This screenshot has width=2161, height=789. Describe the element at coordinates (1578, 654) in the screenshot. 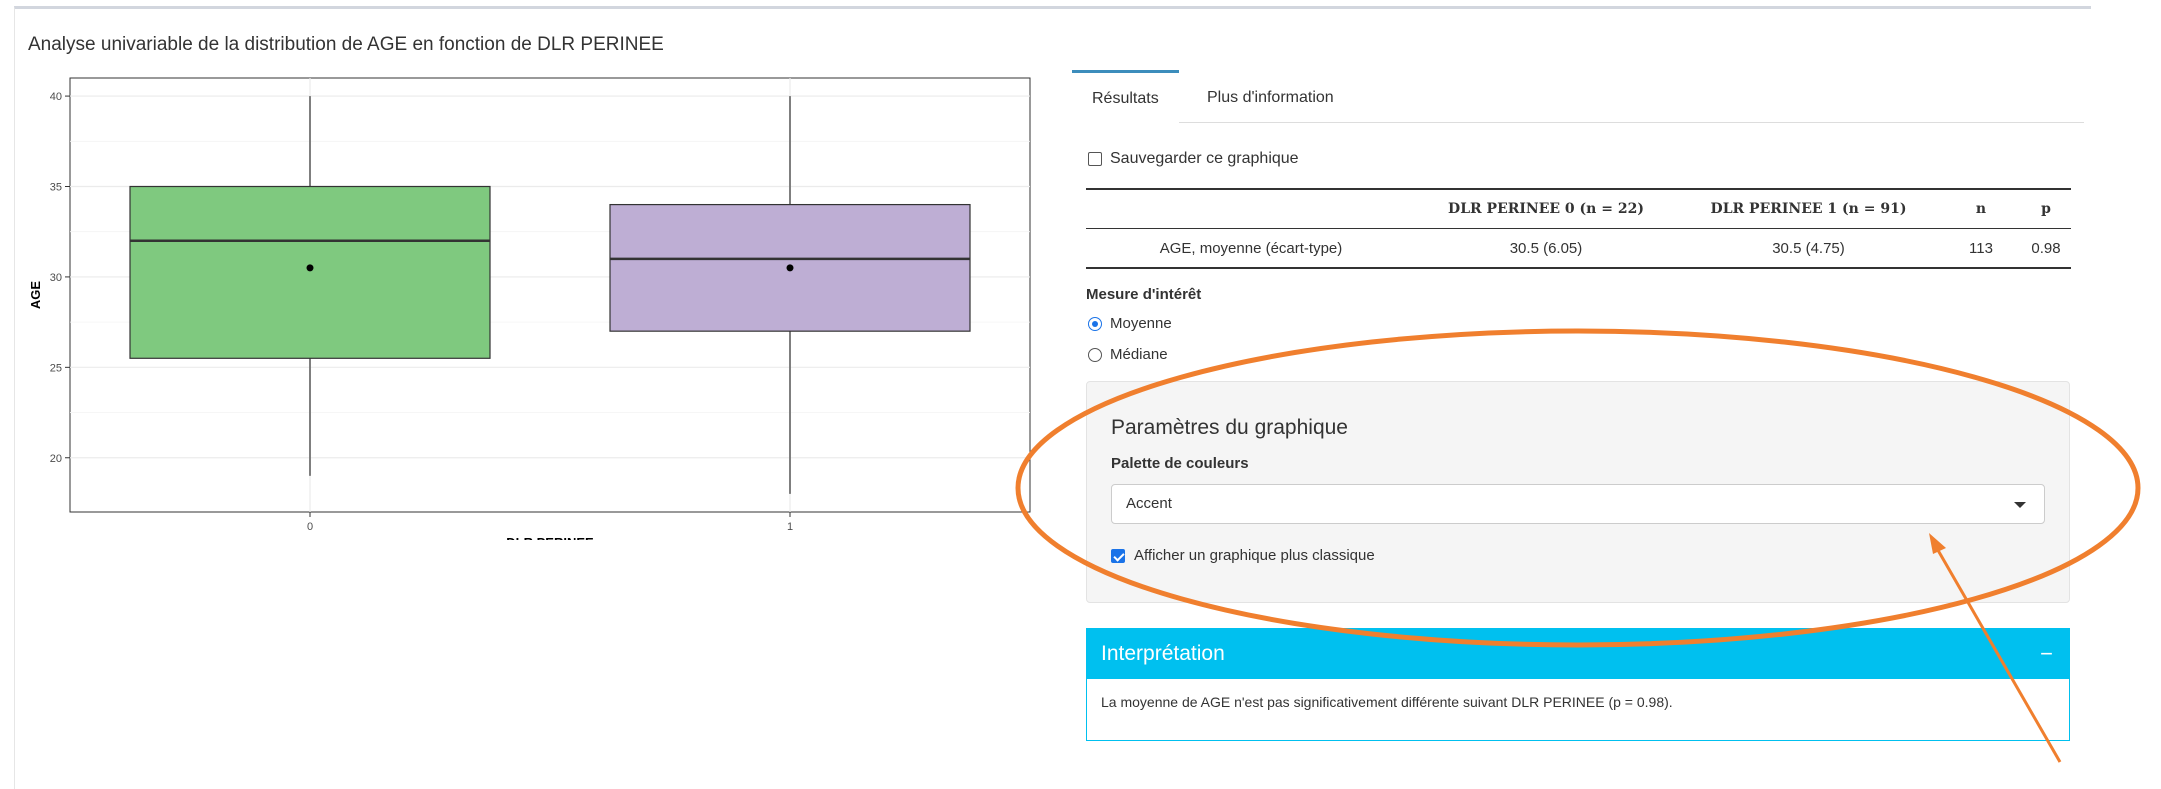

I see `interpretation-header: Interprétation −` at that location.